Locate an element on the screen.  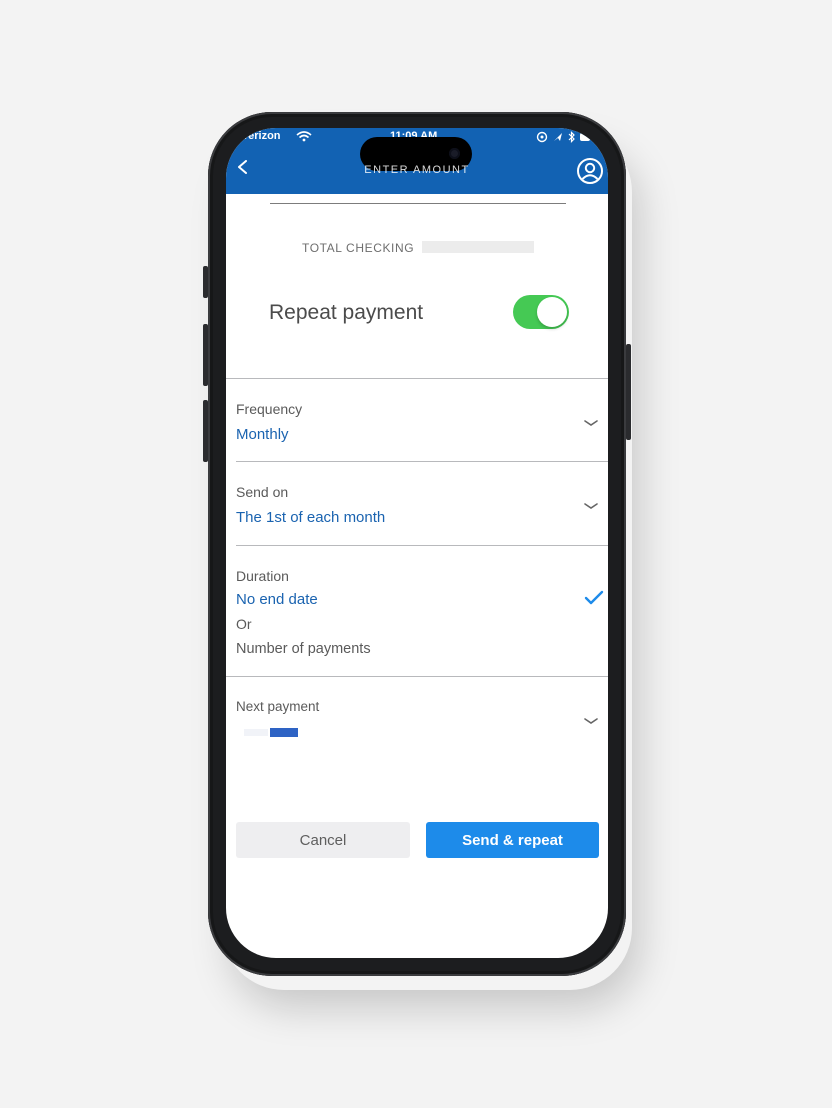
cancel-button: Cancel is located at coordinates (323, 840).